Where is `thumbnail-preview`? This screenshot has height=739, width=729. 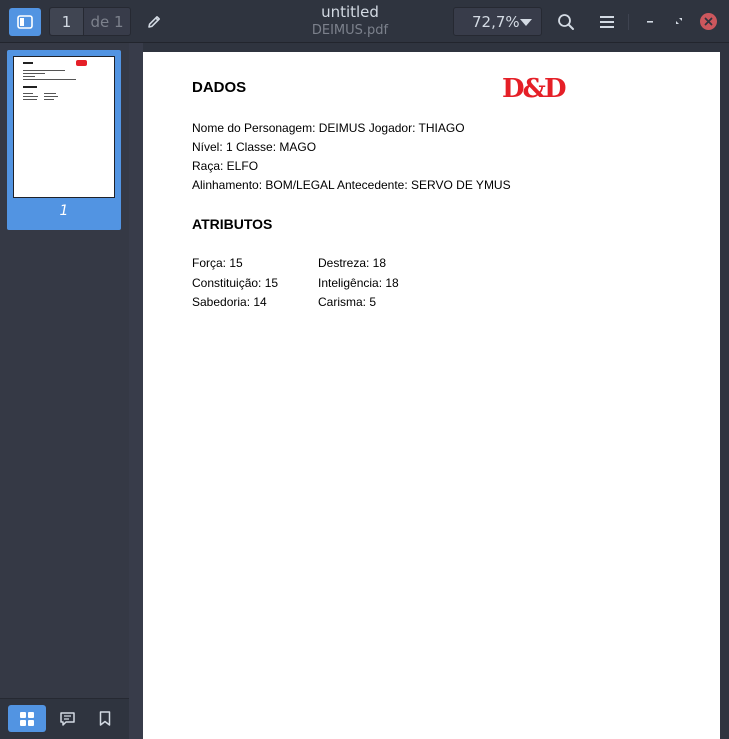
thumbnail-preview is located at coordinates (64, 127).